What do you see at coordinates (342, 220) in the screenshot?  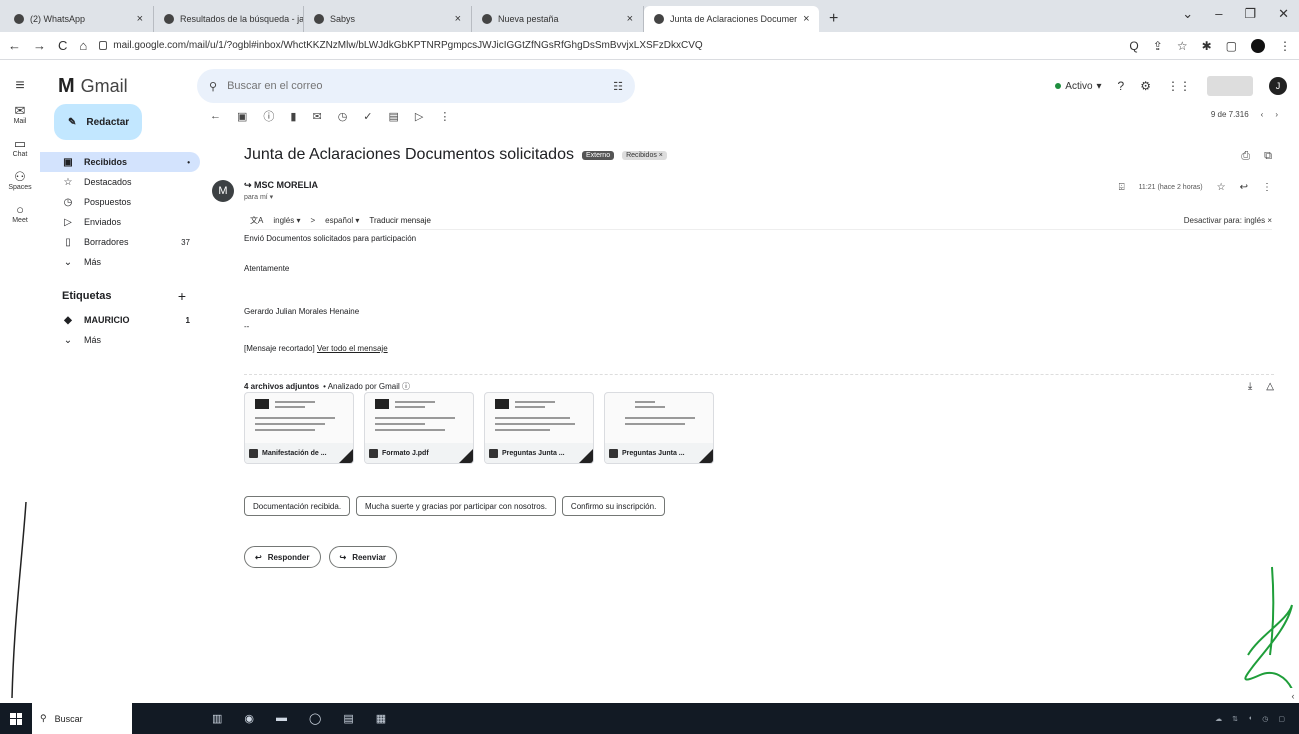 I see `target-language-select: español ▾` at bounding box center [342, 220].